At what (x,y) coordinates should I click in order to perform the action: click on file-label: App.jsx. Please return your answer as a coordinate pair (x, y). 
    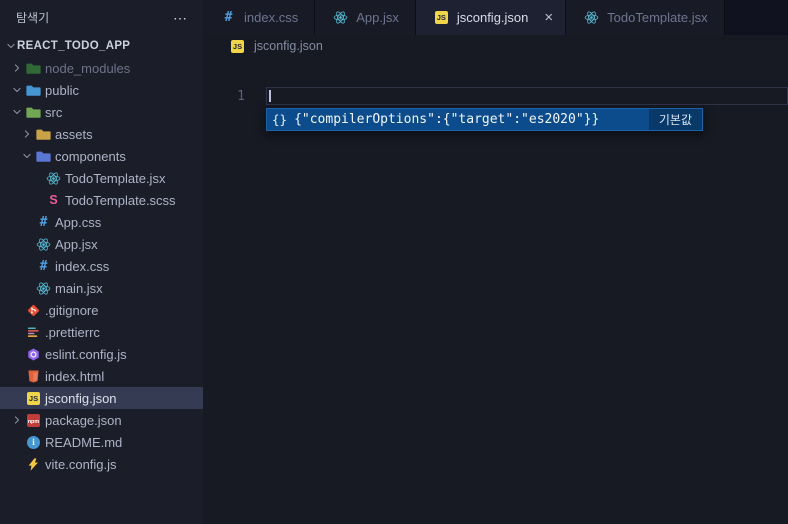
    Looking at the image, I should click on (76, 244).